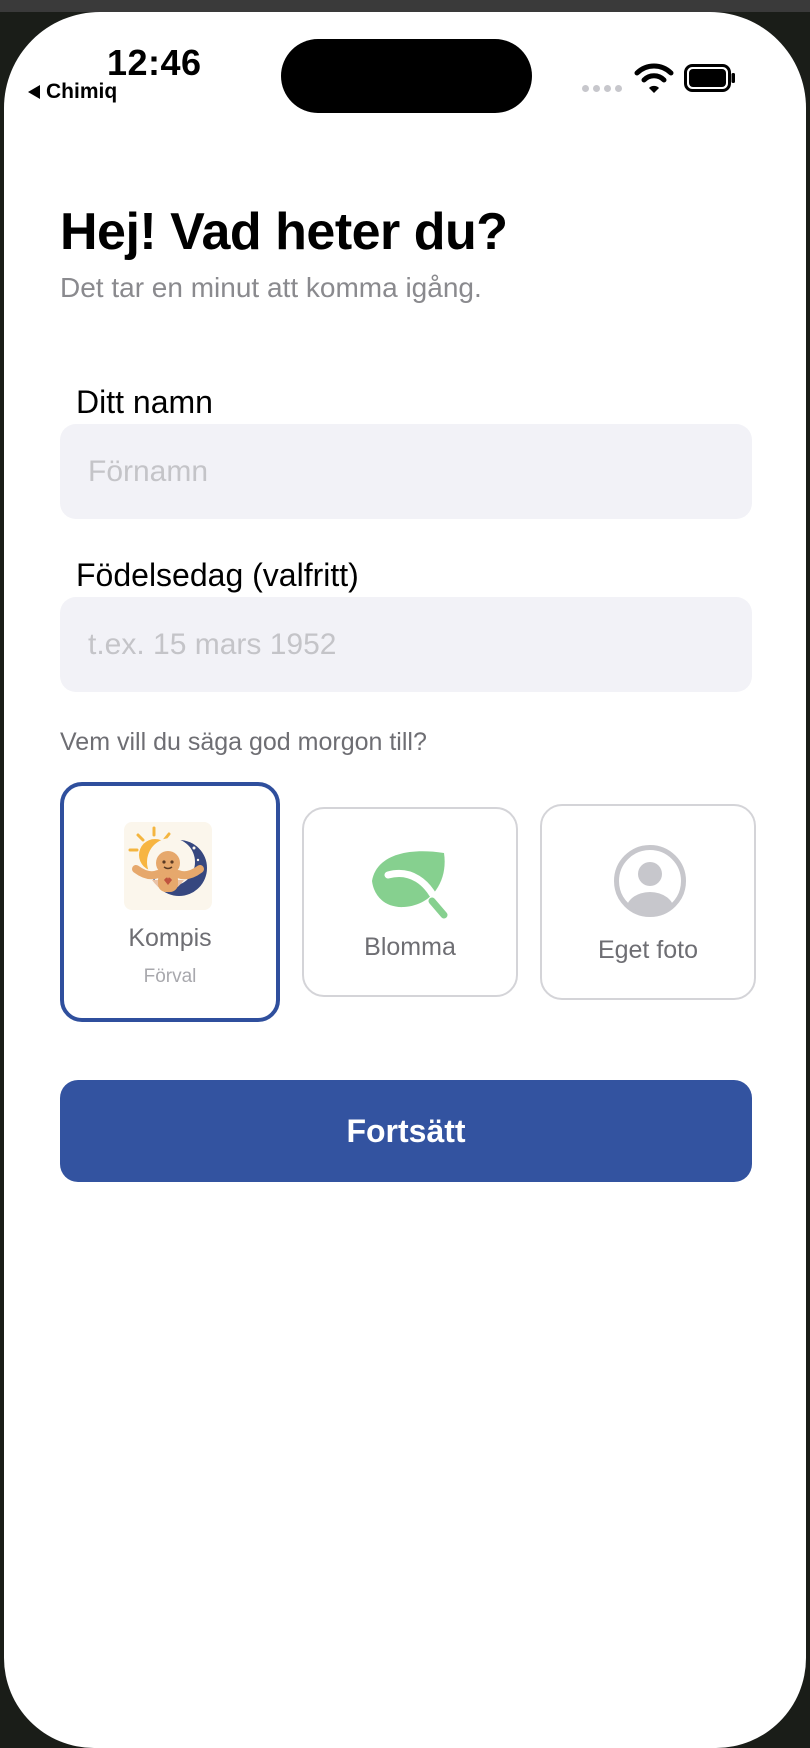  I want to click on avatar-option-eget-foto: Eget foto, so click(648, 902).